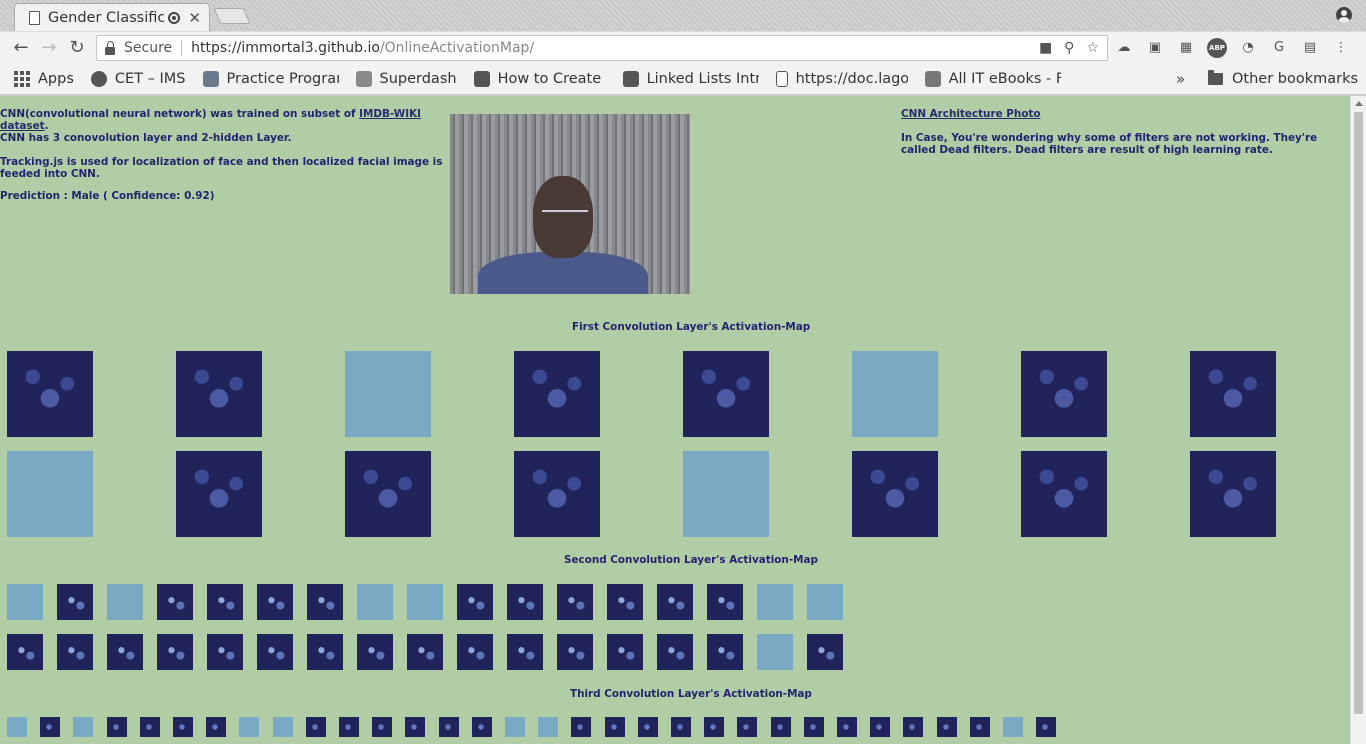 This screenshot has height=744, width=1366. I want to click on cnn-architecture-link: CNN Architecture Photo, so click(971, 114).